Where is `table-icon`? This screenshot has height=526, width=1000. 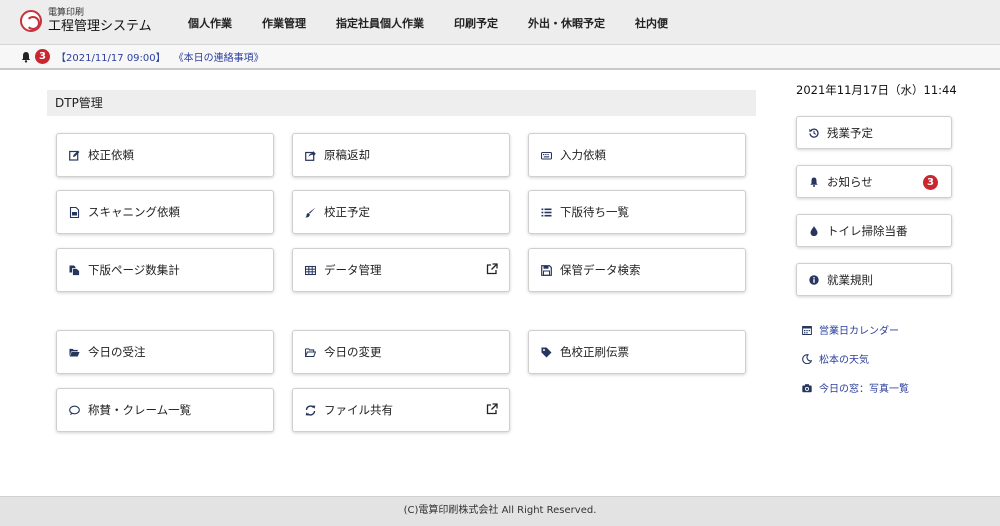
table-icon is located at coordinates (310, 270).